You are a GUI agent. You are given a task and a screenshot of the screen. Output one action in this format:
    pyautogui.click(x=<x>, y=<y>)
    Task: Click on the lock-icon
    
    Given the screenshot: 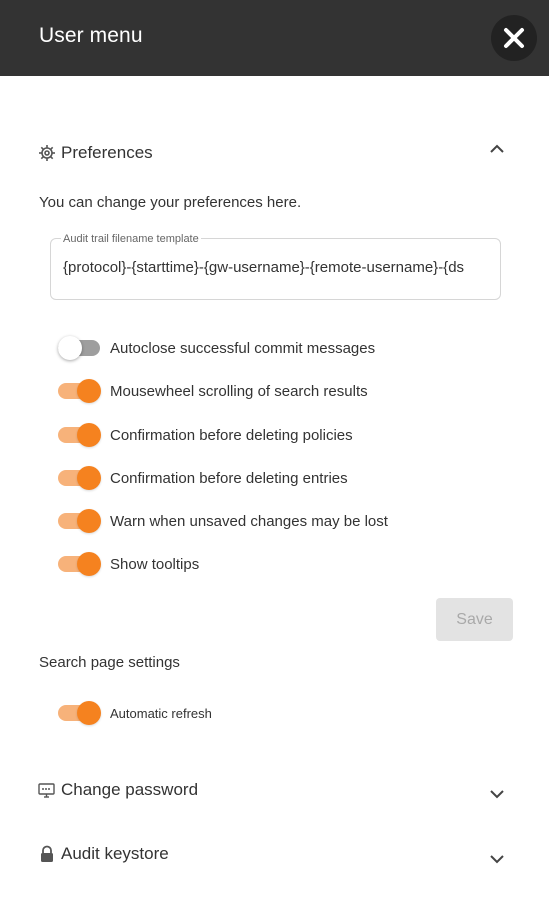 What is the action you would take?
    pyautogui.click(x=47, y=854)
    